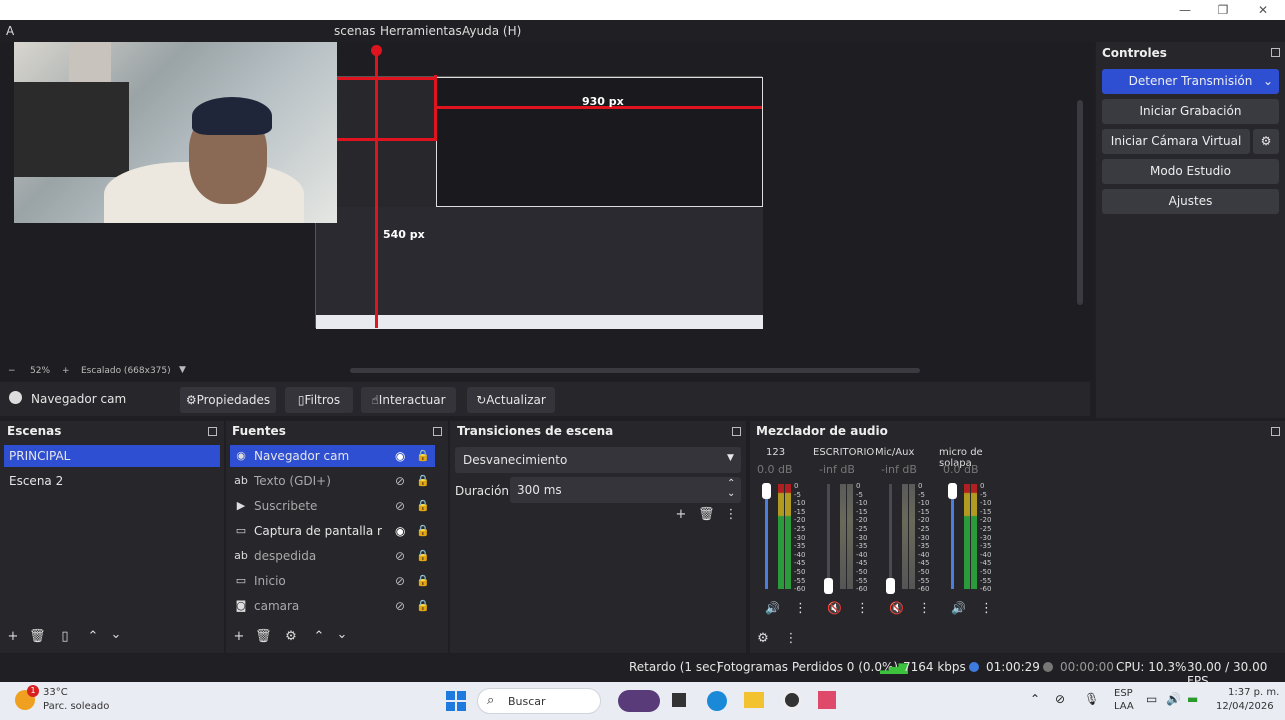 Image resolution: width=1285 pixels, height=720 pixels. What do you see at coordinates (175, 132) in the screenshot?
I see `webcam-source` at bounding box center [175, 132].